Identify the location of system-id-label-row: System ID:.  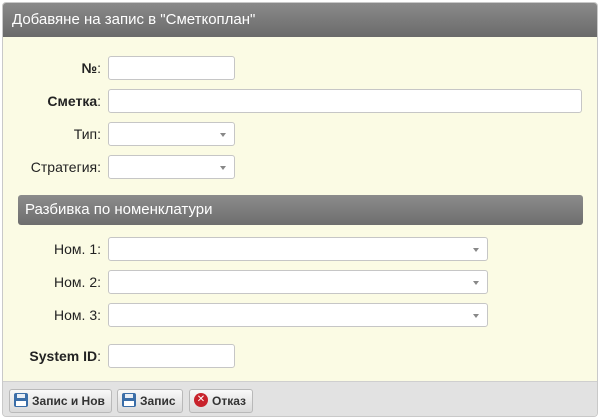
(52, 356).